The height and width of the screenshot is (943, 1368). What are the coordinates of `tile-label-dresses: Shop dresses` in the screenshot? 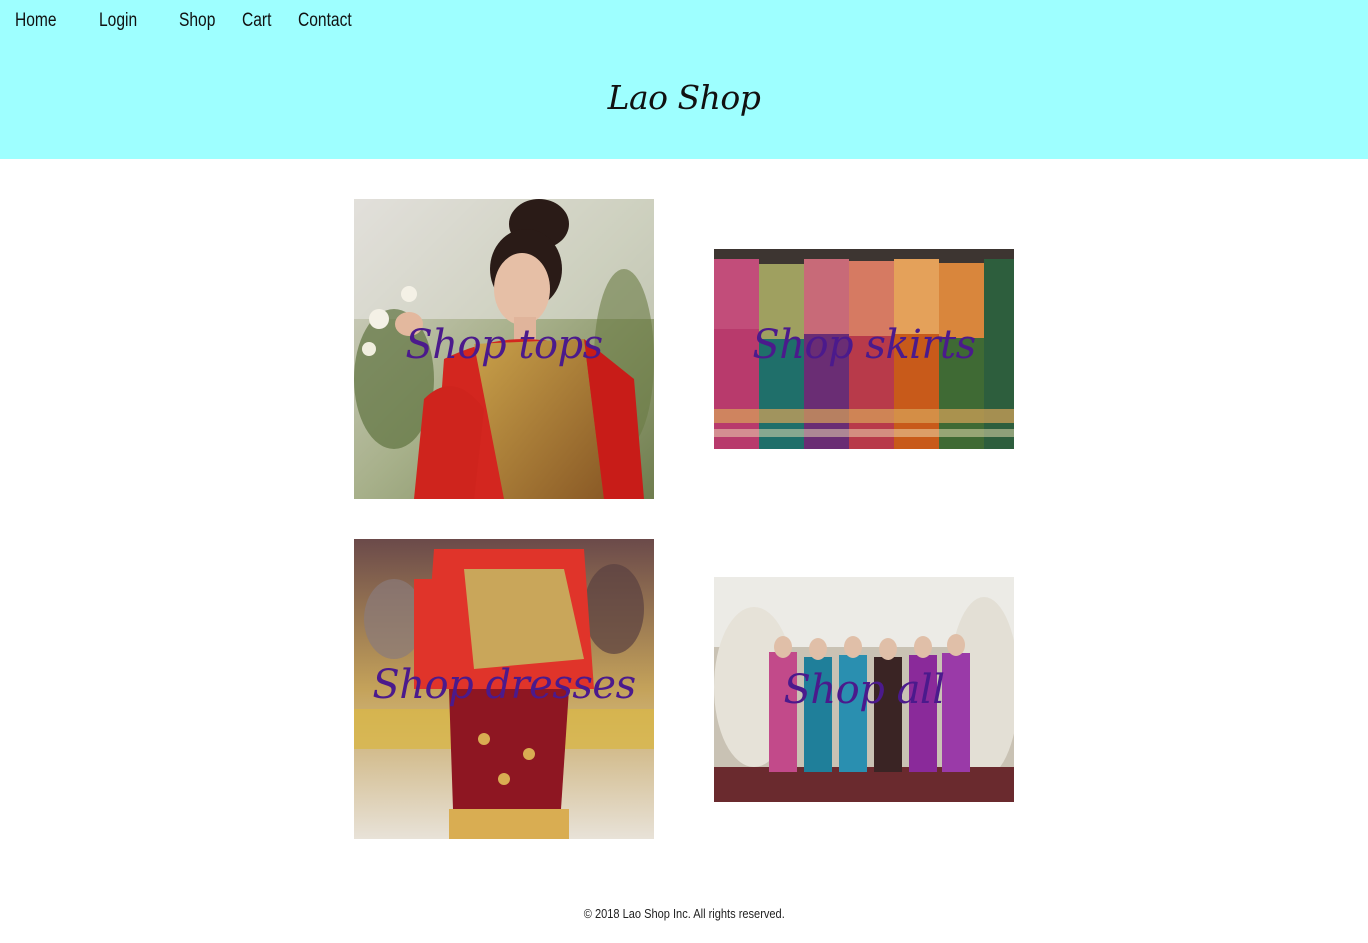 It's located at (504, 685).